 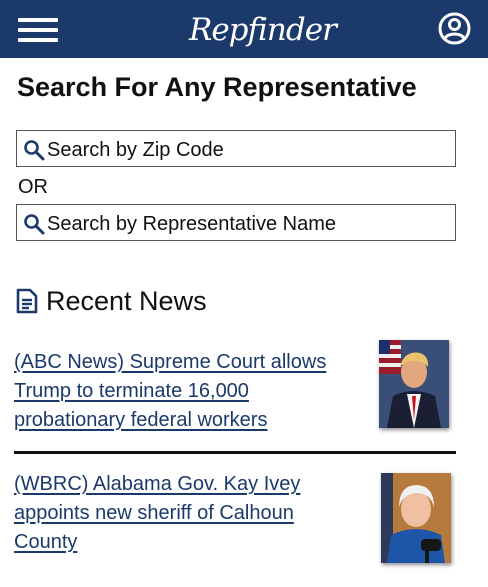 What do you see at coordinates (235, 452) in the screenshot?
I see `news-divider` at bounding box center [235, 452].